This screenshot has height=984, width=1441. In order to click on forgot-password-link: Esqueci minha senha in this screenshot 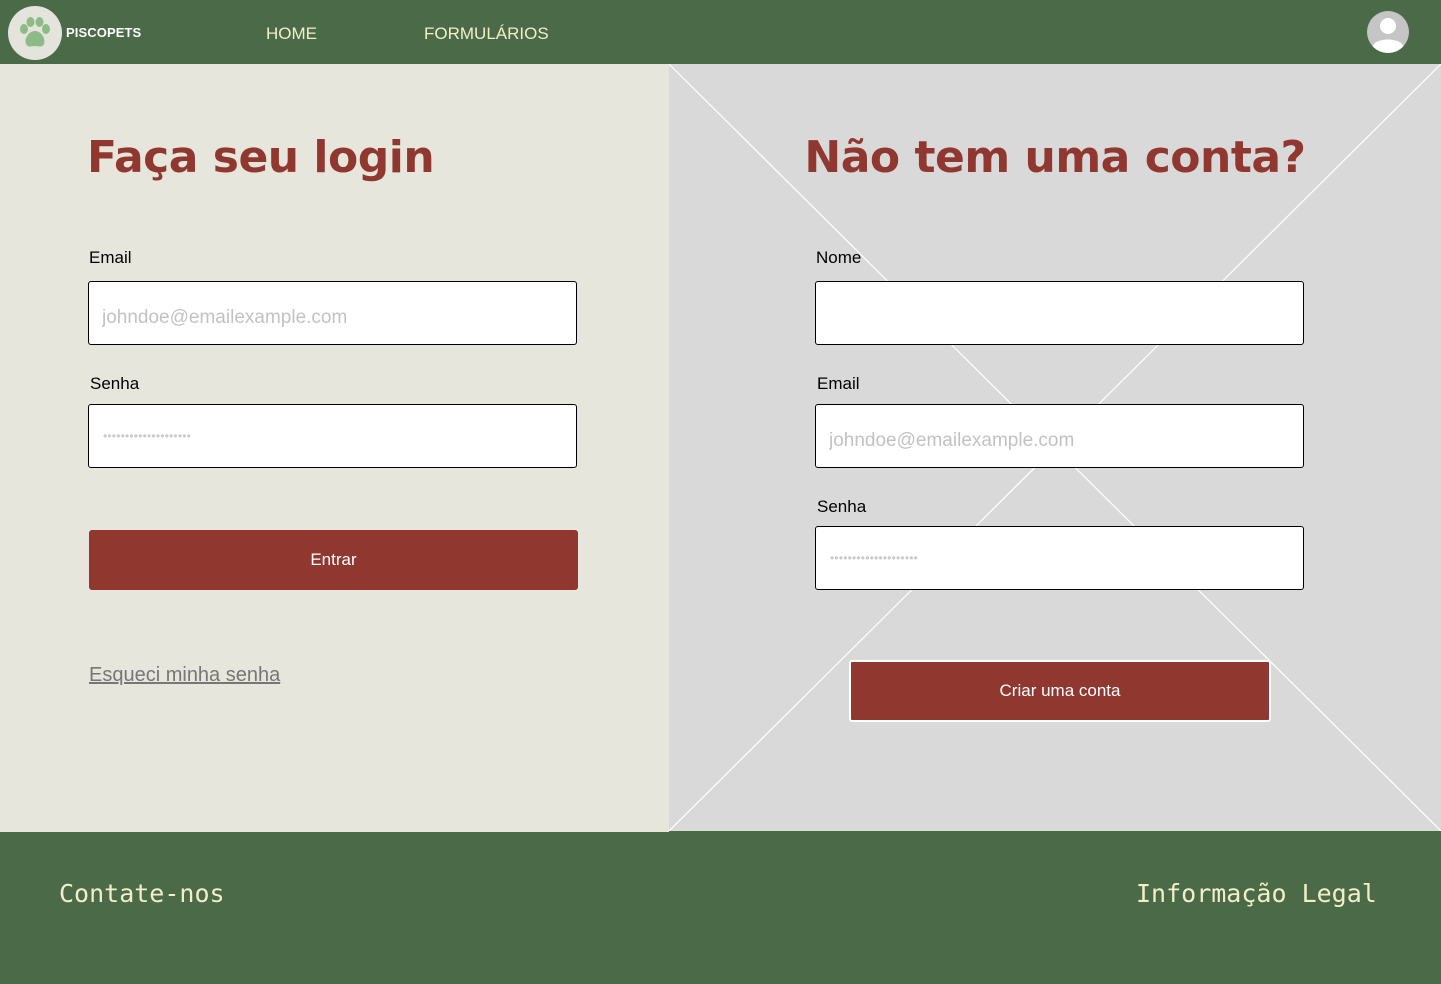, I will do `click(184, 675)`.